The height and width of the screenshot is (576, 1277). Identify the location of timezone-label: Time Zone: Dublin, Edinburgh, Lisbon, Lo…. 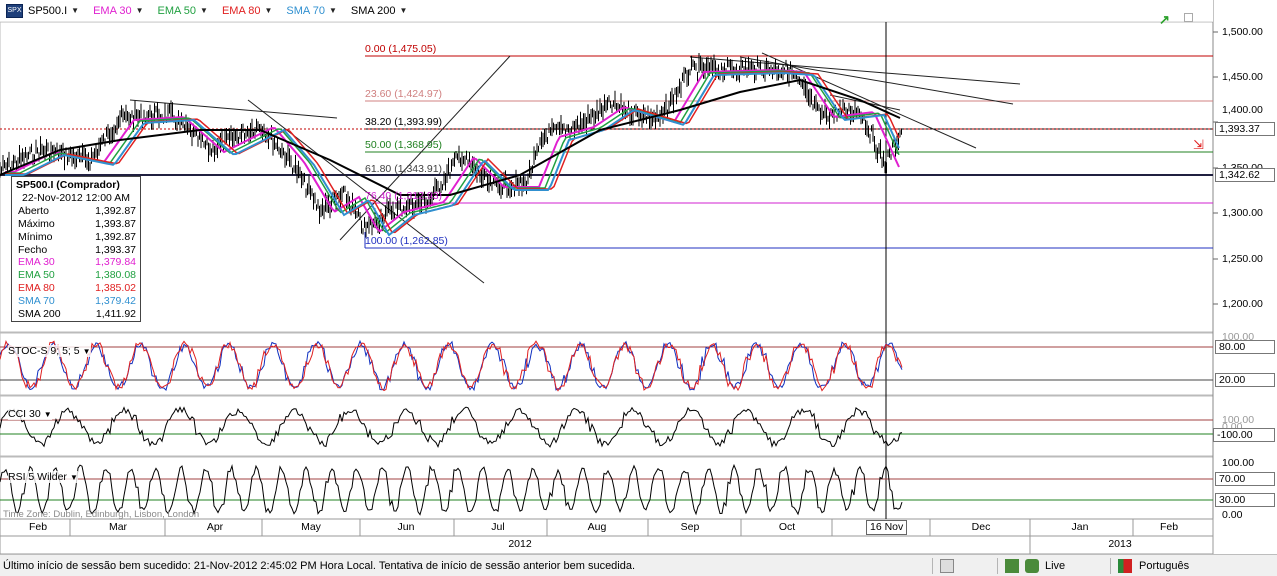
(101, 514).